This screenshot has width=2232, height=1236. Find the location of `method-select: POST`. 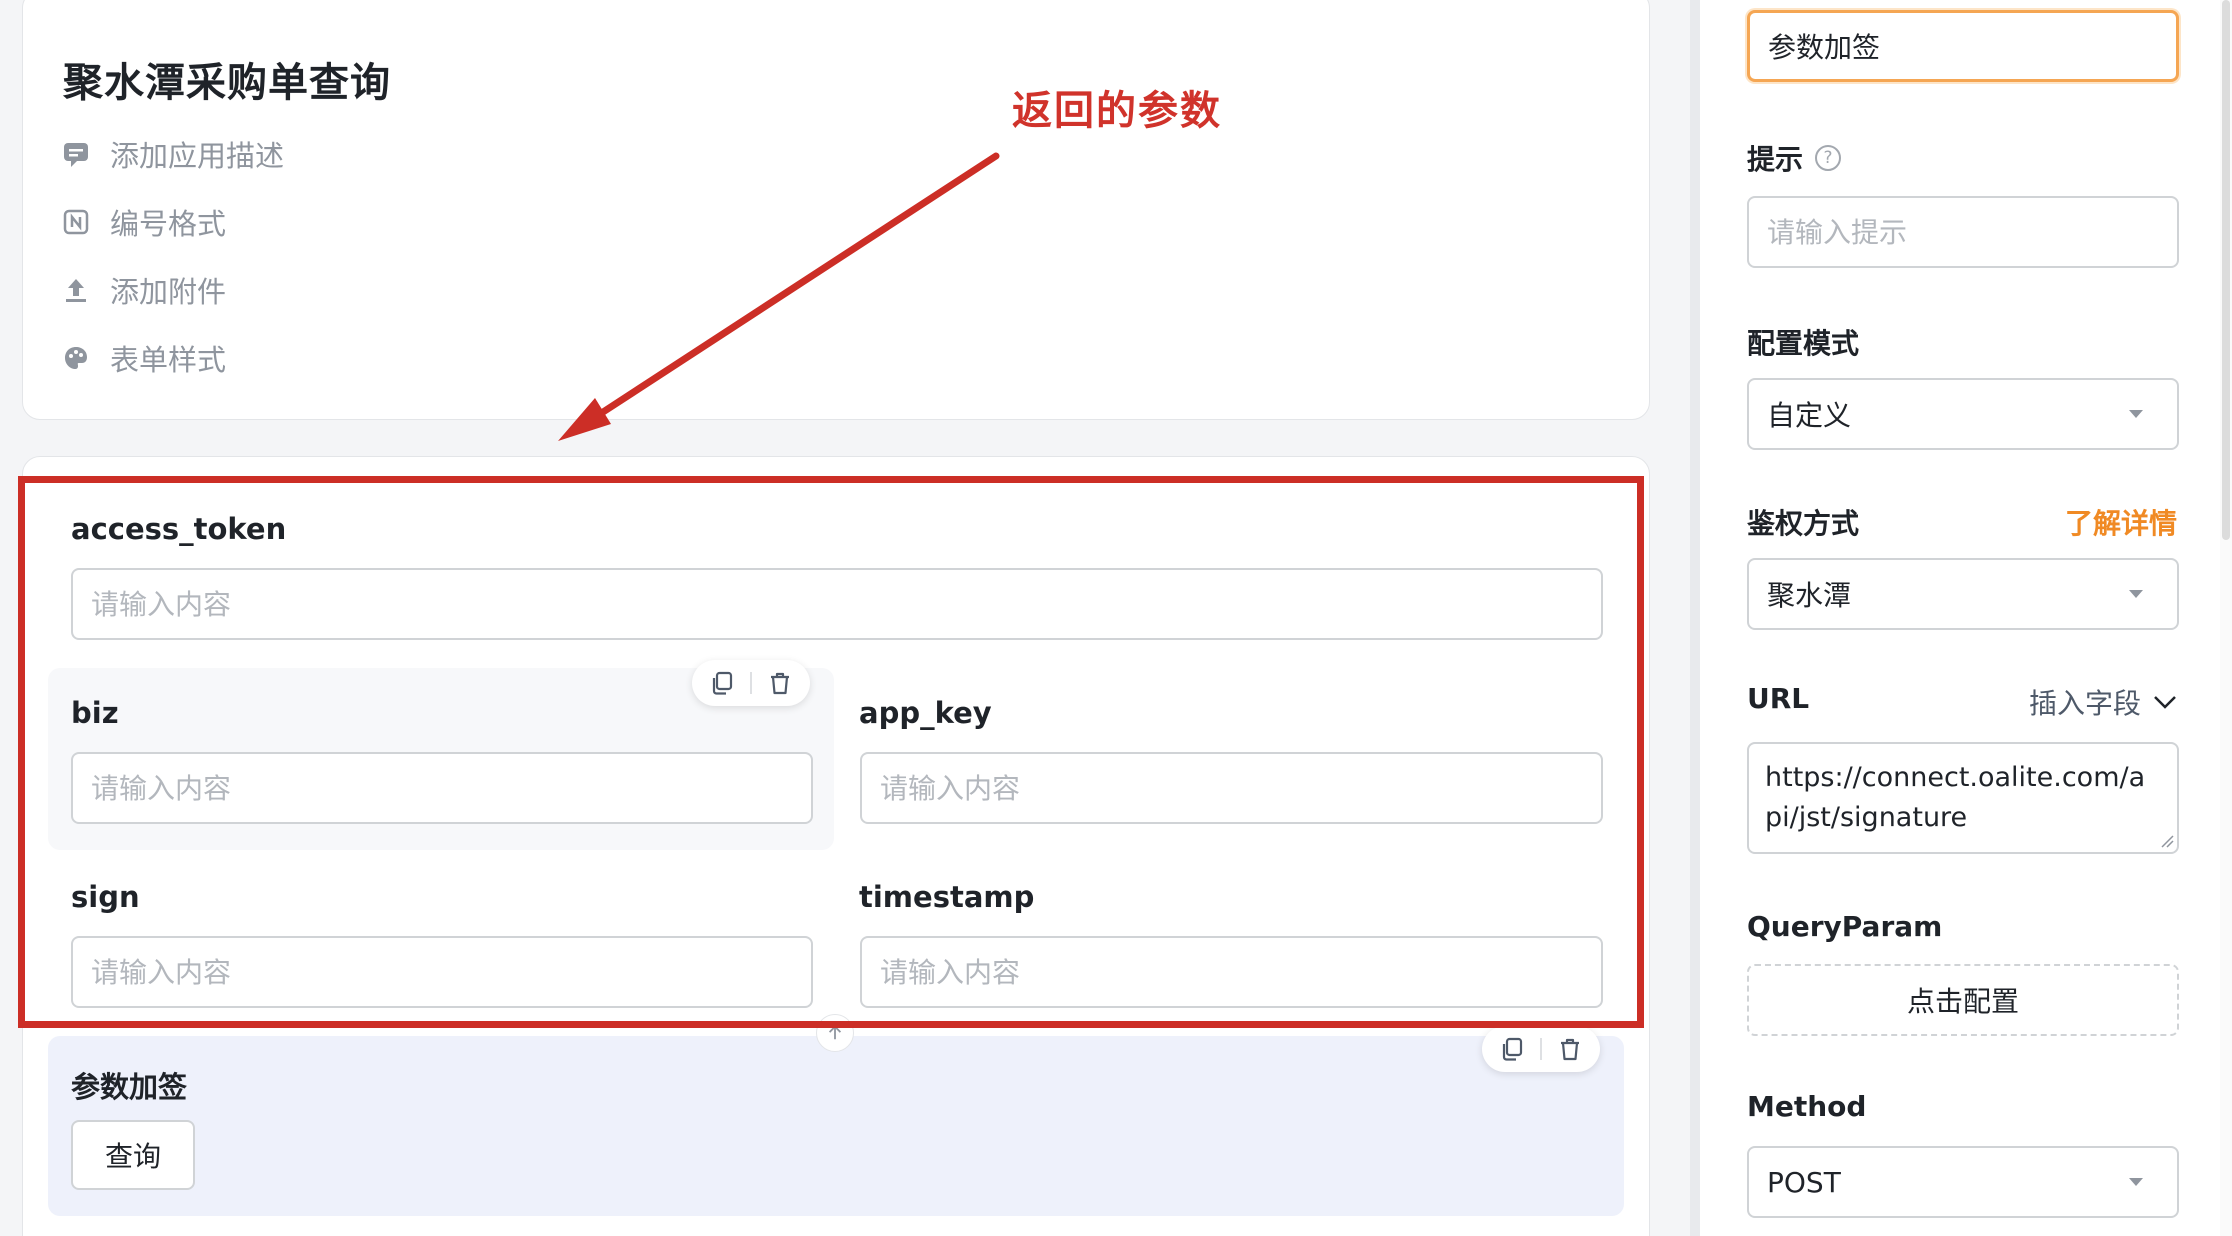

method-select: POST is located at coordinates (1963, 1182).